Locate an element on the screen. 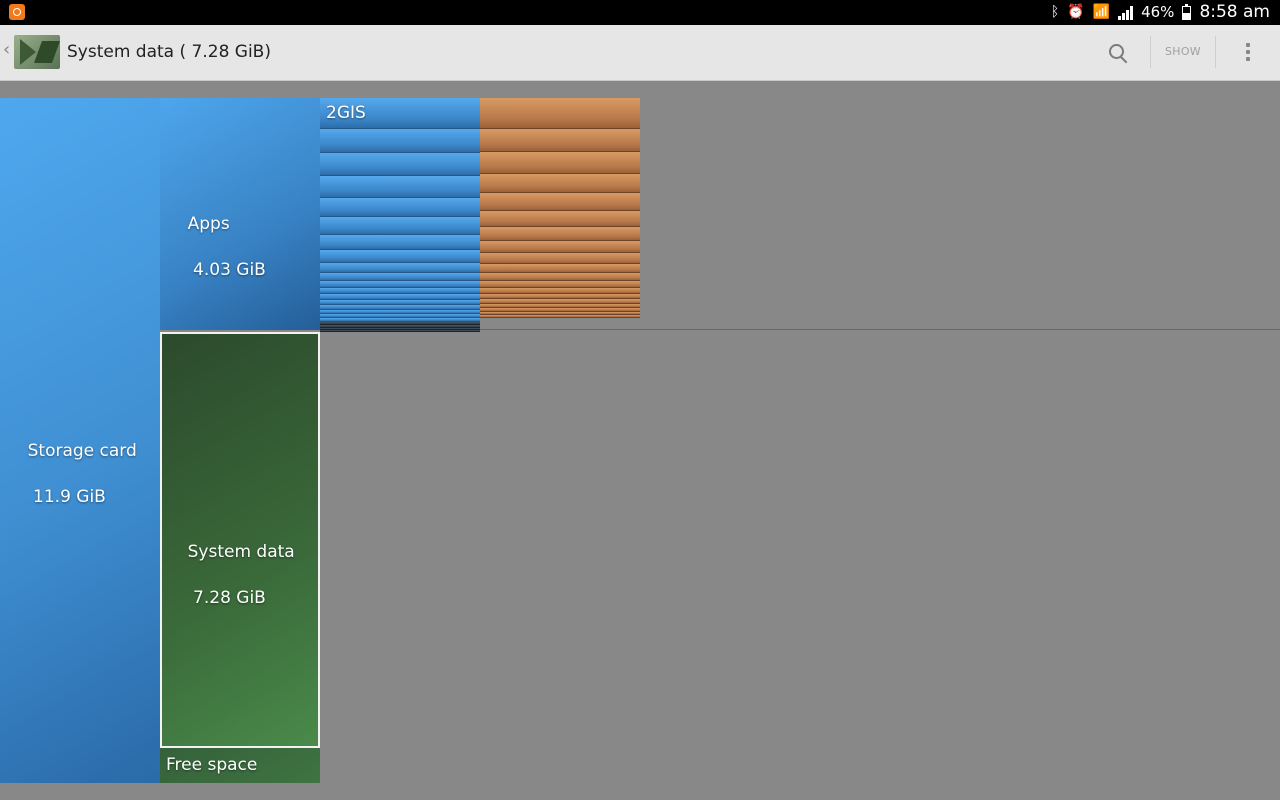  battery-percent: 46% is located at coordinates (1158, 12).